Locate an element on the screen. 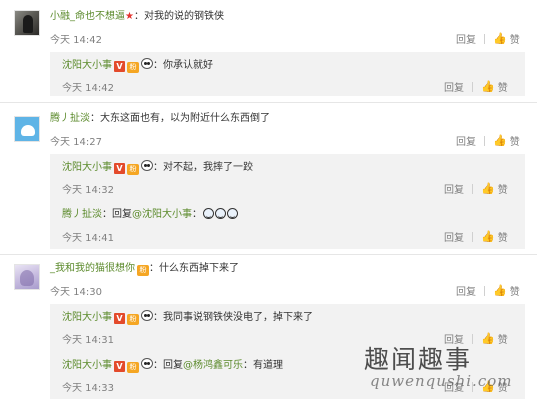  timestamp: 今天 14:41 is located at coordinates (88, 238).